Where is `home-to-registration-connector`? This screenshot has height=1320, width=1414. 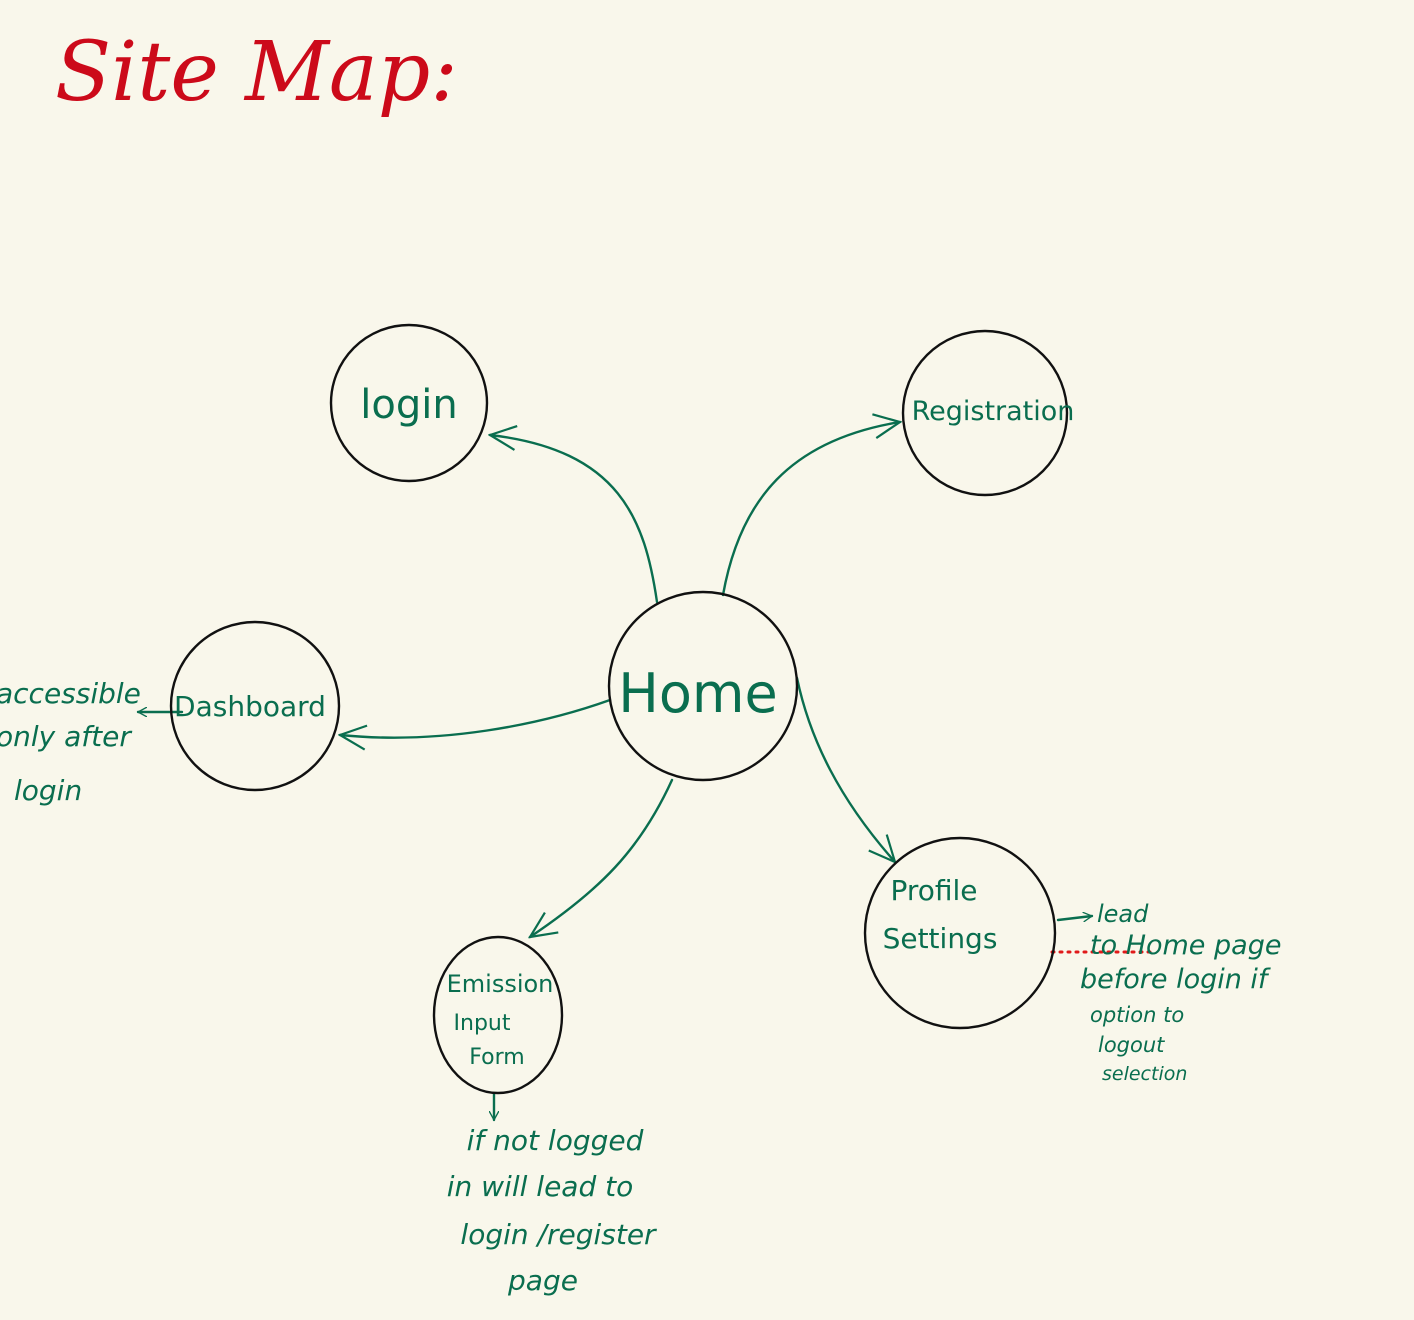
home-to-registration-connector is located at coordinates (810, 509).